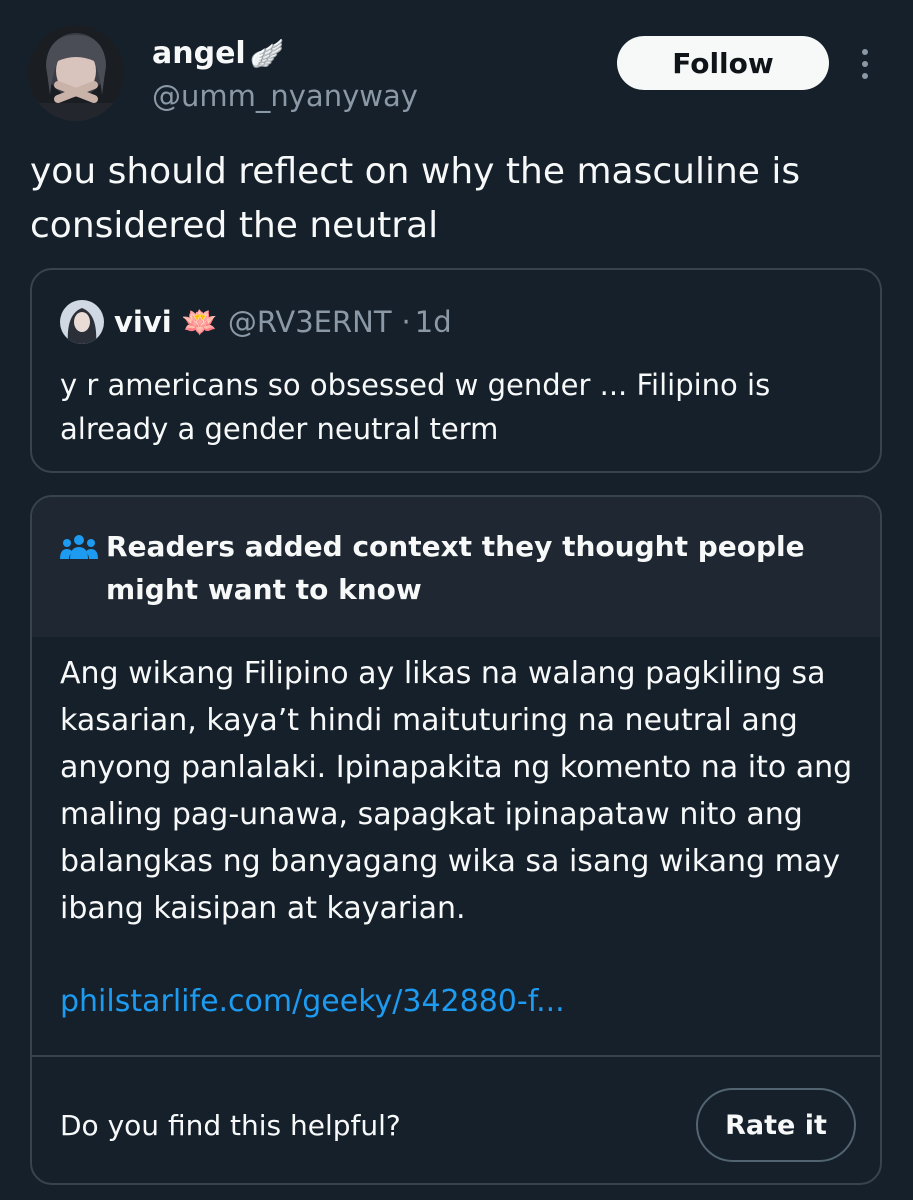  I want to click on quoted-tweet-time: 1d, so click(433, 322).